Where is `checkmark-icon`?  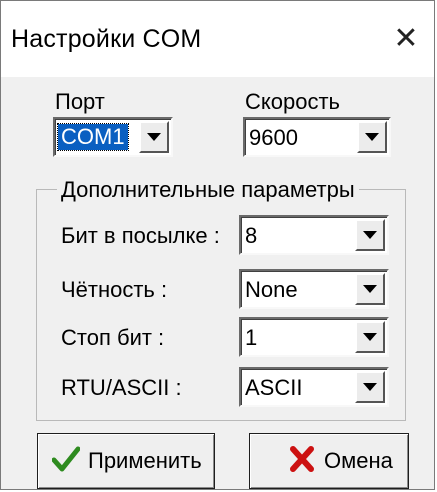 checkmark-icon is located at coordinates (66, 461).